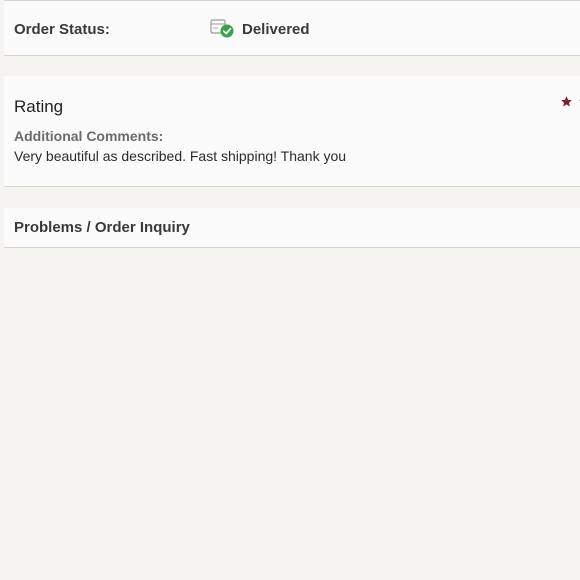 This screenshot has width=580, height=580. What do you see at coordinates (39, 106) in the screenshot?
I see `rating-title: Rating` at bounding box center [39, 106].